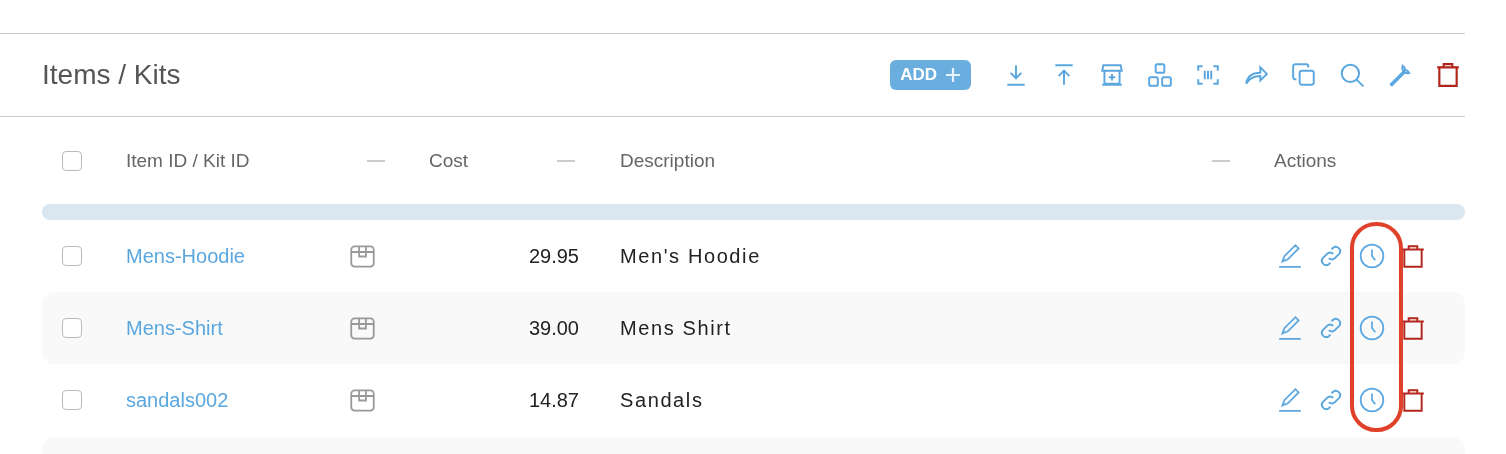 The height and width of the screenshot is (454, 1506). I want to click on select-all-checkbox, so click(72, 160).